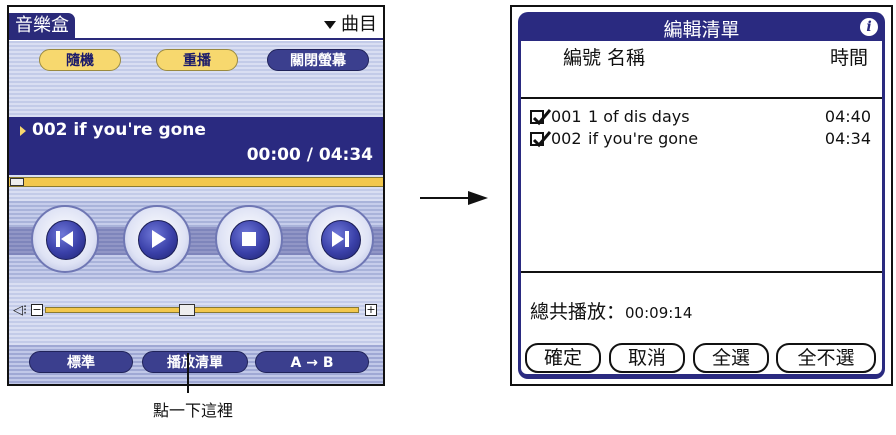 This screenshot has width=896, height=435. What do you see at coordinates (847, 138) in the screenshot?
I see `track-time: 04:34` at bounding box center [847, 138].